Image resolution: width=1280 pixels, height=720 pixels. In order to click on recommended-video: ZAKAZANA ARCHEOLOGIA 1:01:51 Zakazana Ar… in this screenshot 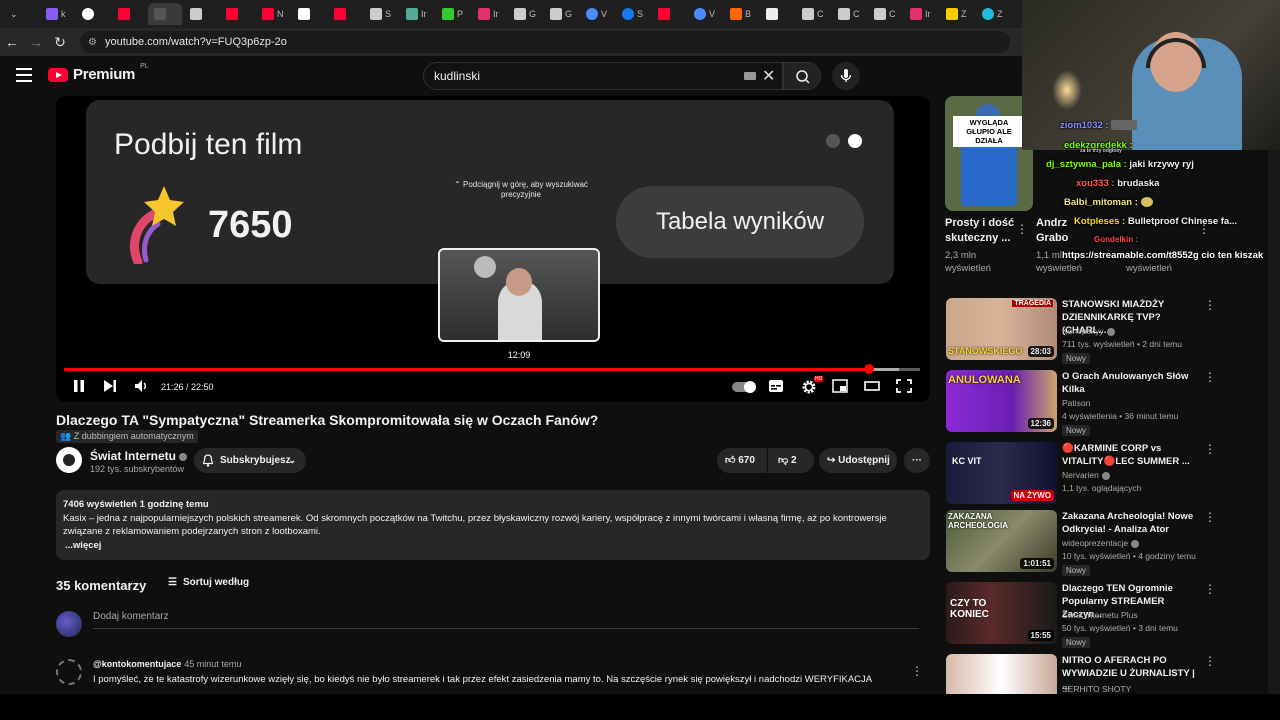, I will do `click(1086, 543)`.